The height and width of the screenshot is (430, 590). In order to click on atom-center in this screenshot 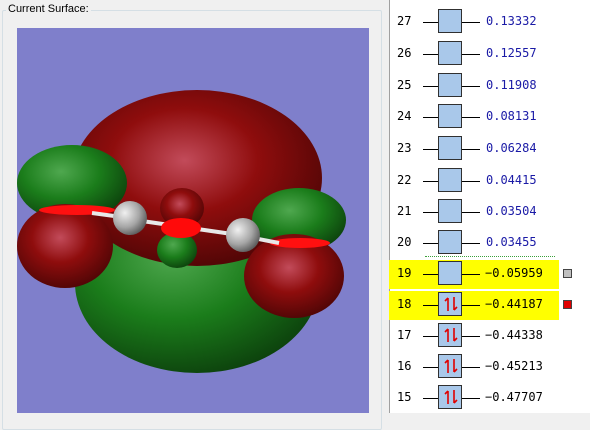, I will do `click(181, 228)`.